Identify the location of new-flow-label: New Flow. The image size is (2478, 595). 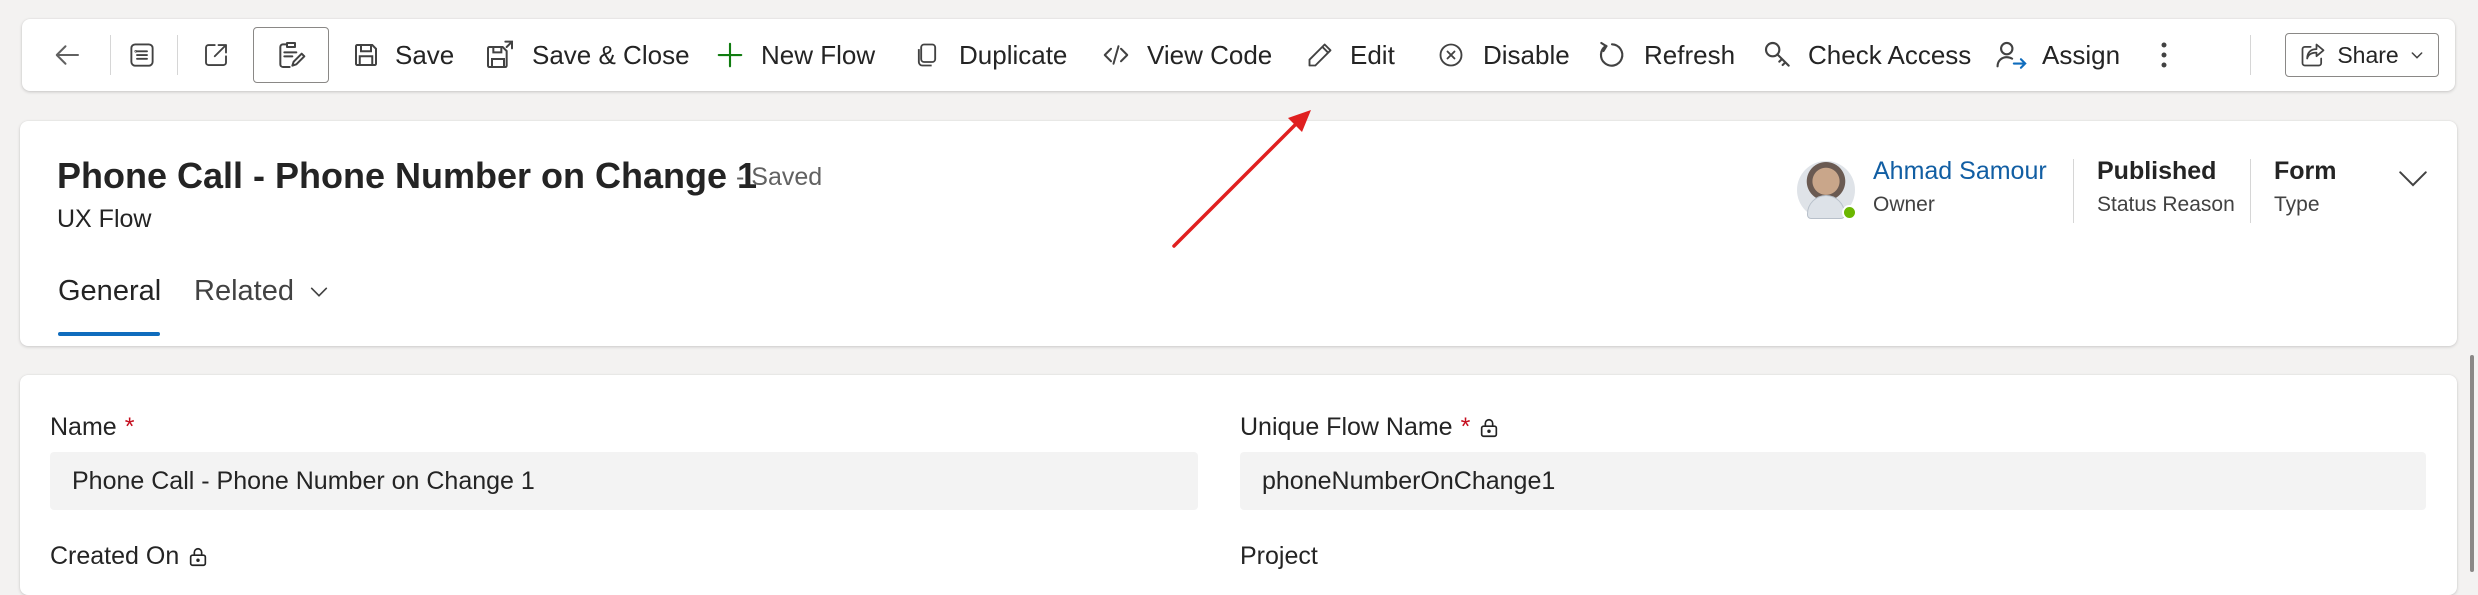
(818, 54).